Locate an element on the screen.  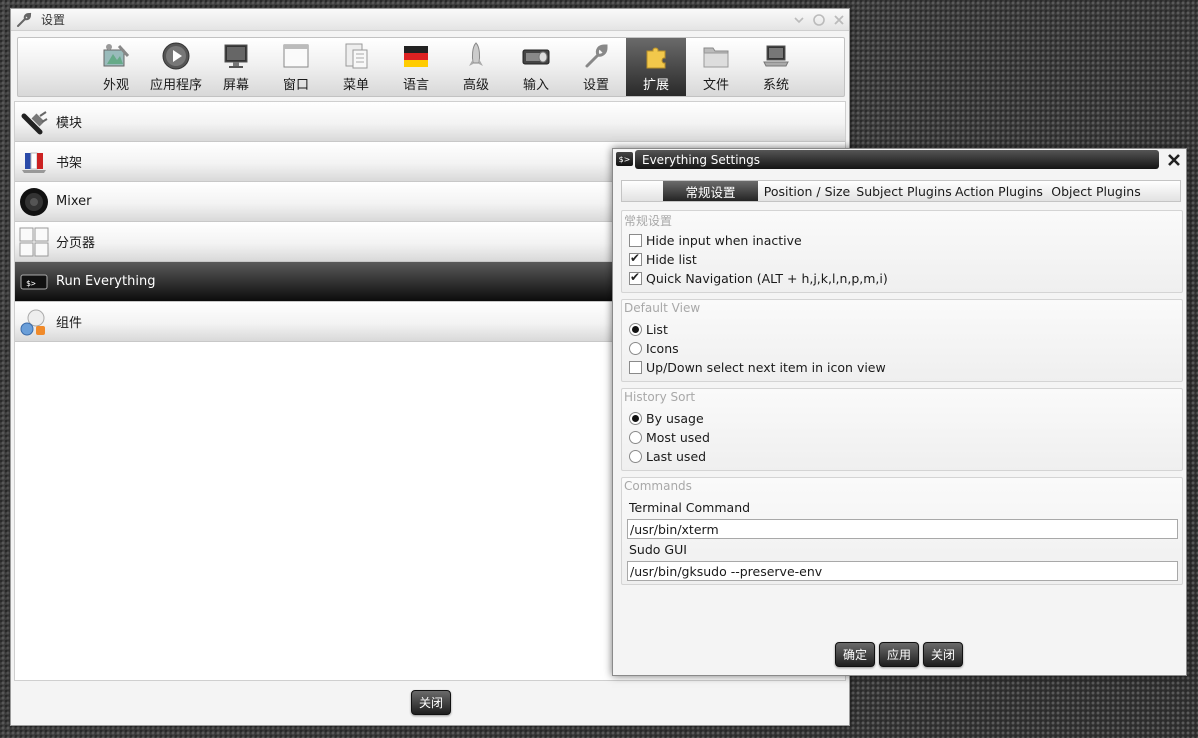
appearance-icon is located at coordinates (116, 56).